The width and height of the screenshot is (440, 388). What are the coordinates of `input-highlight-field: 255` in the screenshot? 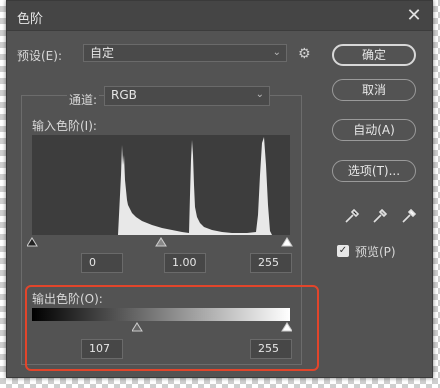 It's located at (271, 263).